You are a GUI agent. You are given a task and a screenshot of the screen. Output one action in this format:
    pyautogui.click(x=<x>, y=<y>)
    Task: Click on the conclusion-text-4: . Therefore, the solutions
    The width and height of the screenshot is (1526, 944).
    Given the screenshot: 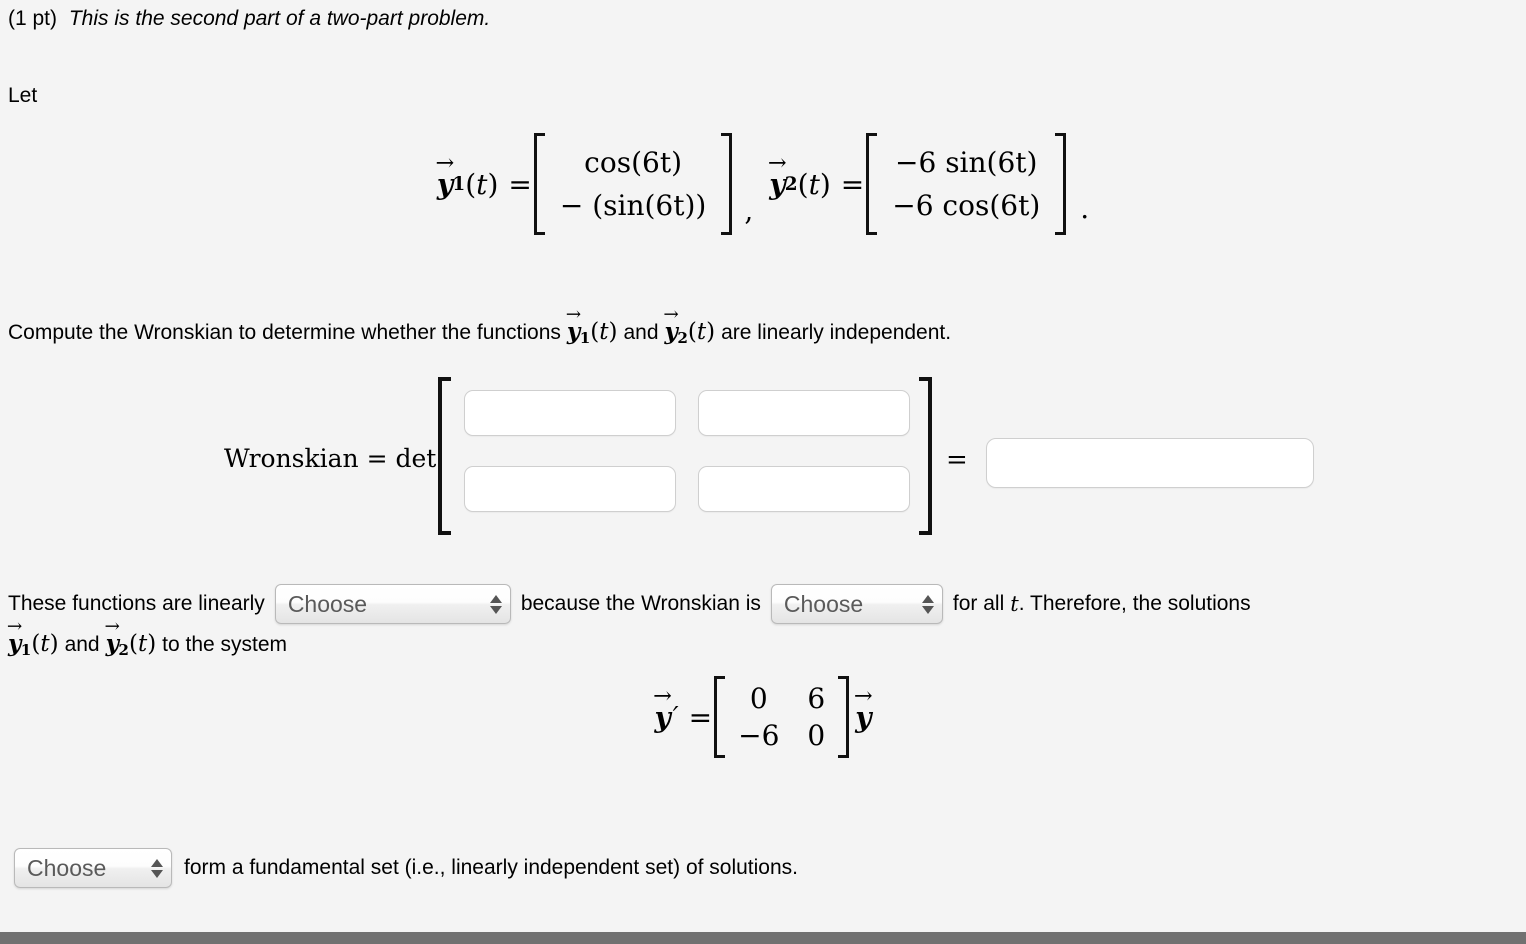 What is the action you would take?
    pyautogui.click(x=1134, y=603)
    